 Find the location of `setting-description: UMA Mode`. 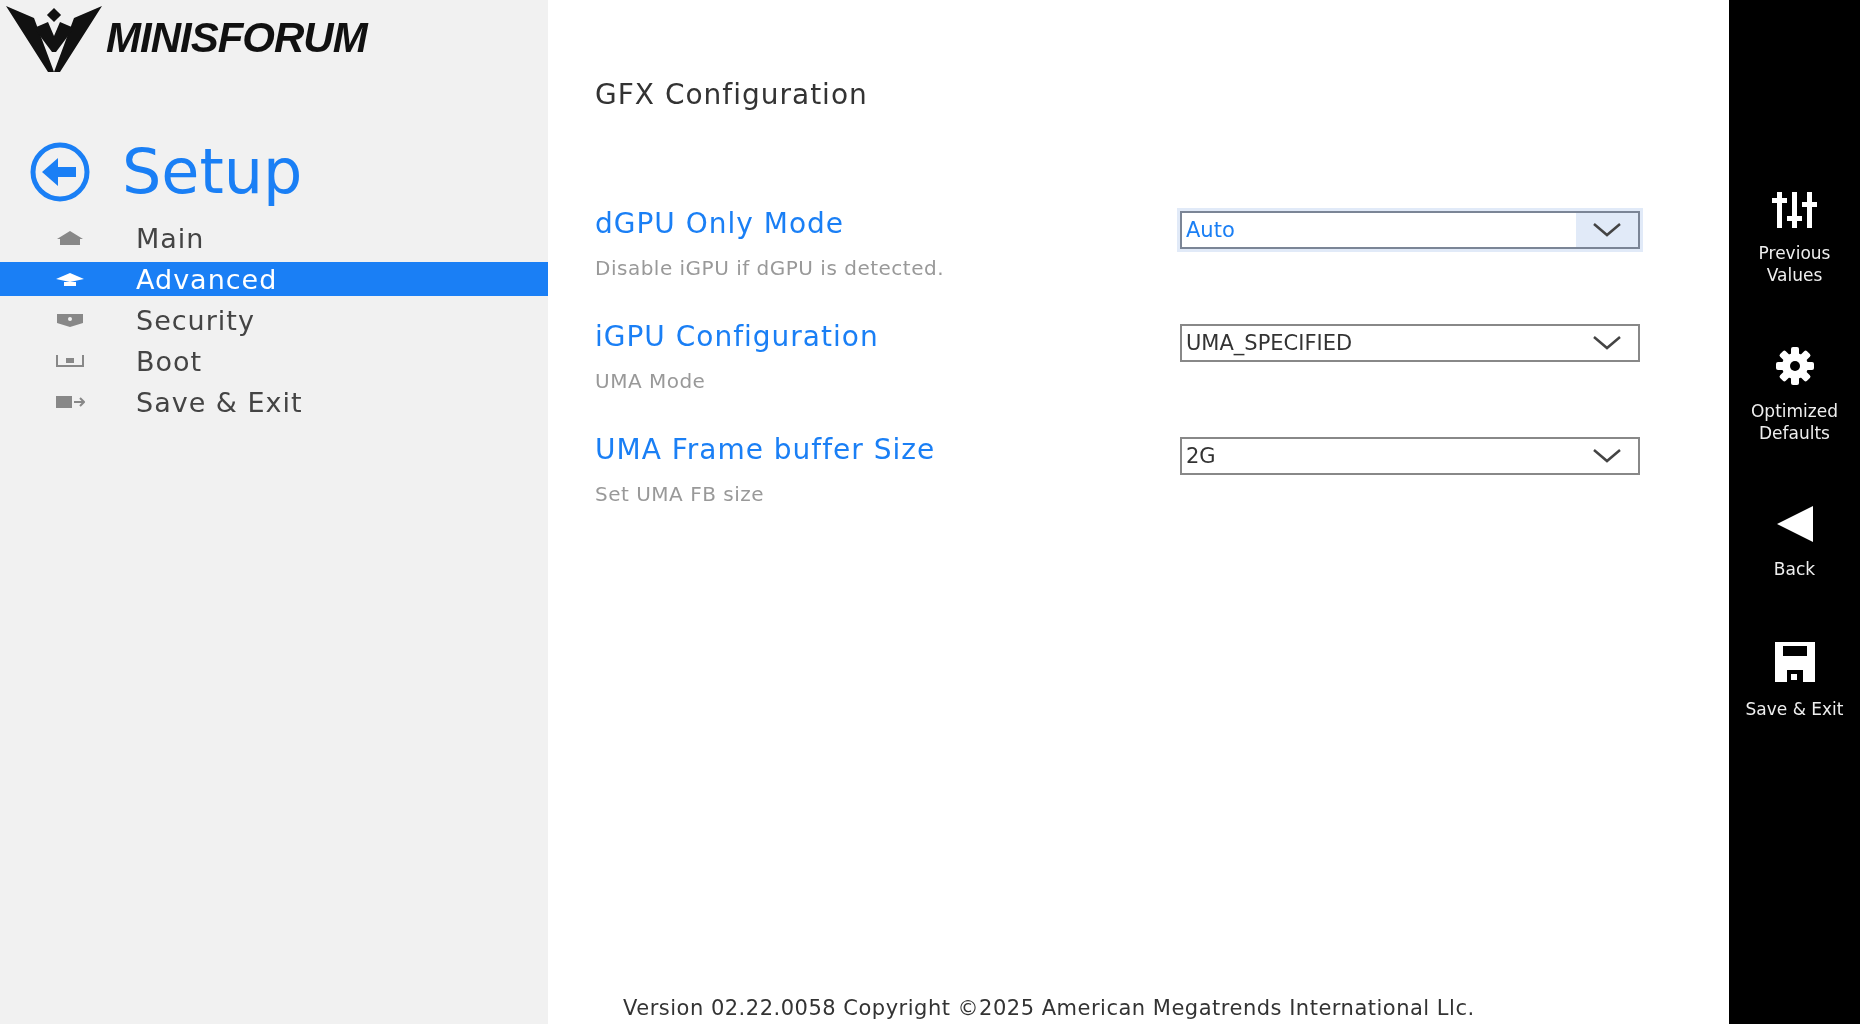

setting-description: UMA Mode is located at coordinates (651, 381).